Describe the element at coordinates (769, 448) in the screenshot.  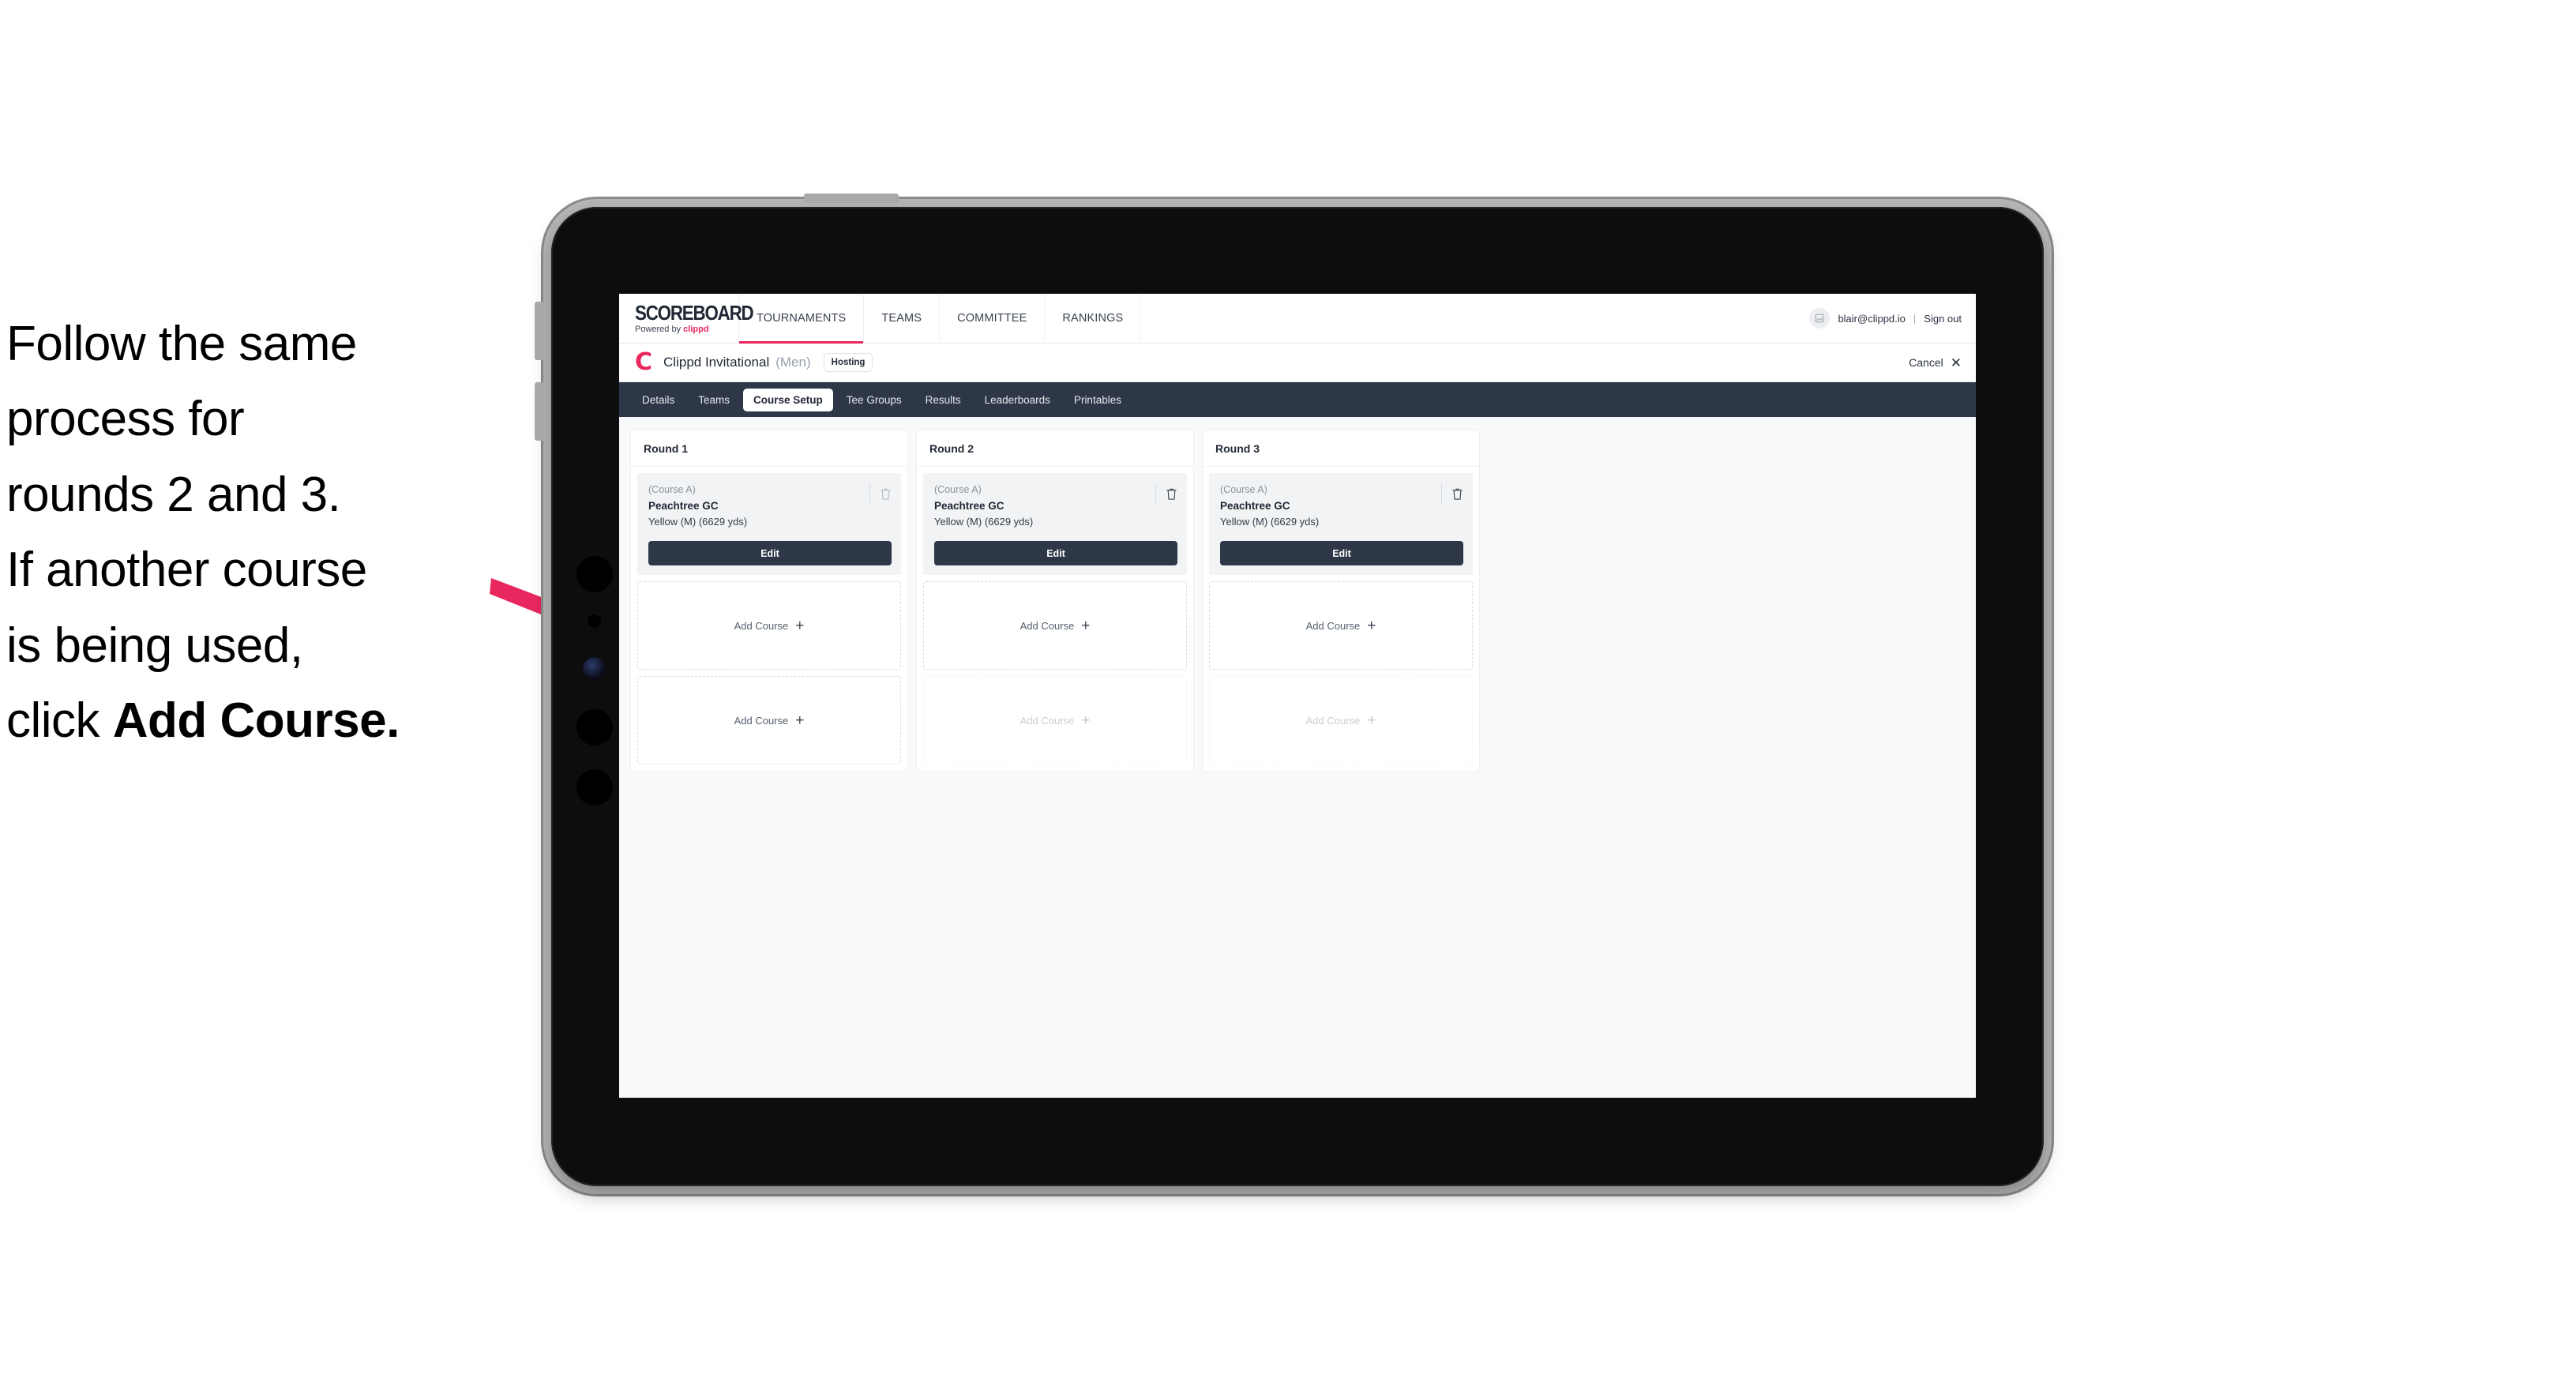
I see `round-title-1: Round 1` at that location.